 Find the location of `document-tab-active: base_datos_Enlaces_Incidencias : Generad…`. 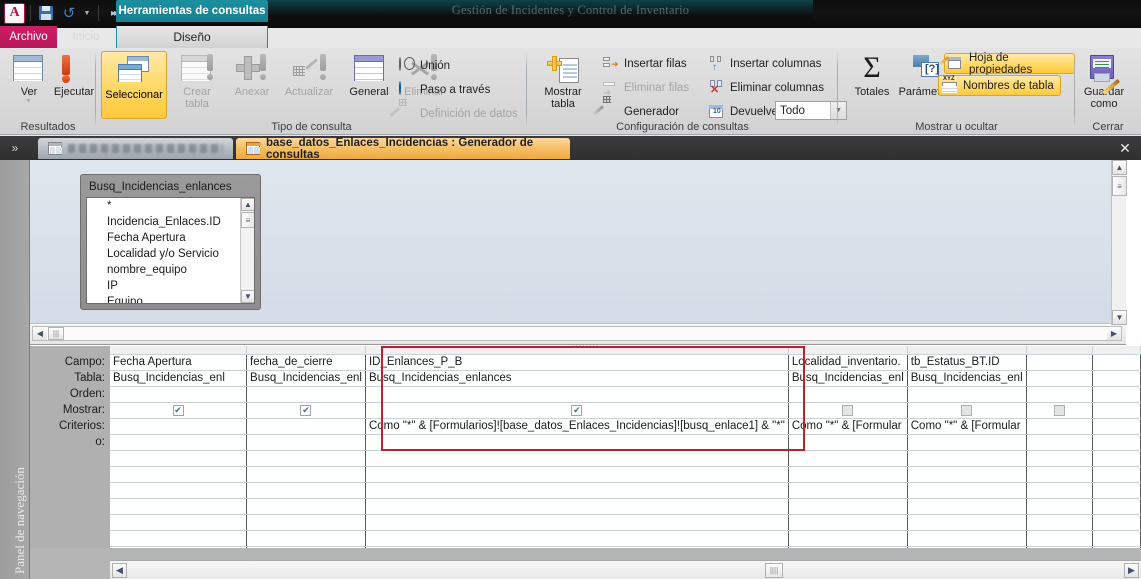

document-tab-active: base_datos_Enlaces_Incidencias : Generad… is located at coordinates (403, 149).